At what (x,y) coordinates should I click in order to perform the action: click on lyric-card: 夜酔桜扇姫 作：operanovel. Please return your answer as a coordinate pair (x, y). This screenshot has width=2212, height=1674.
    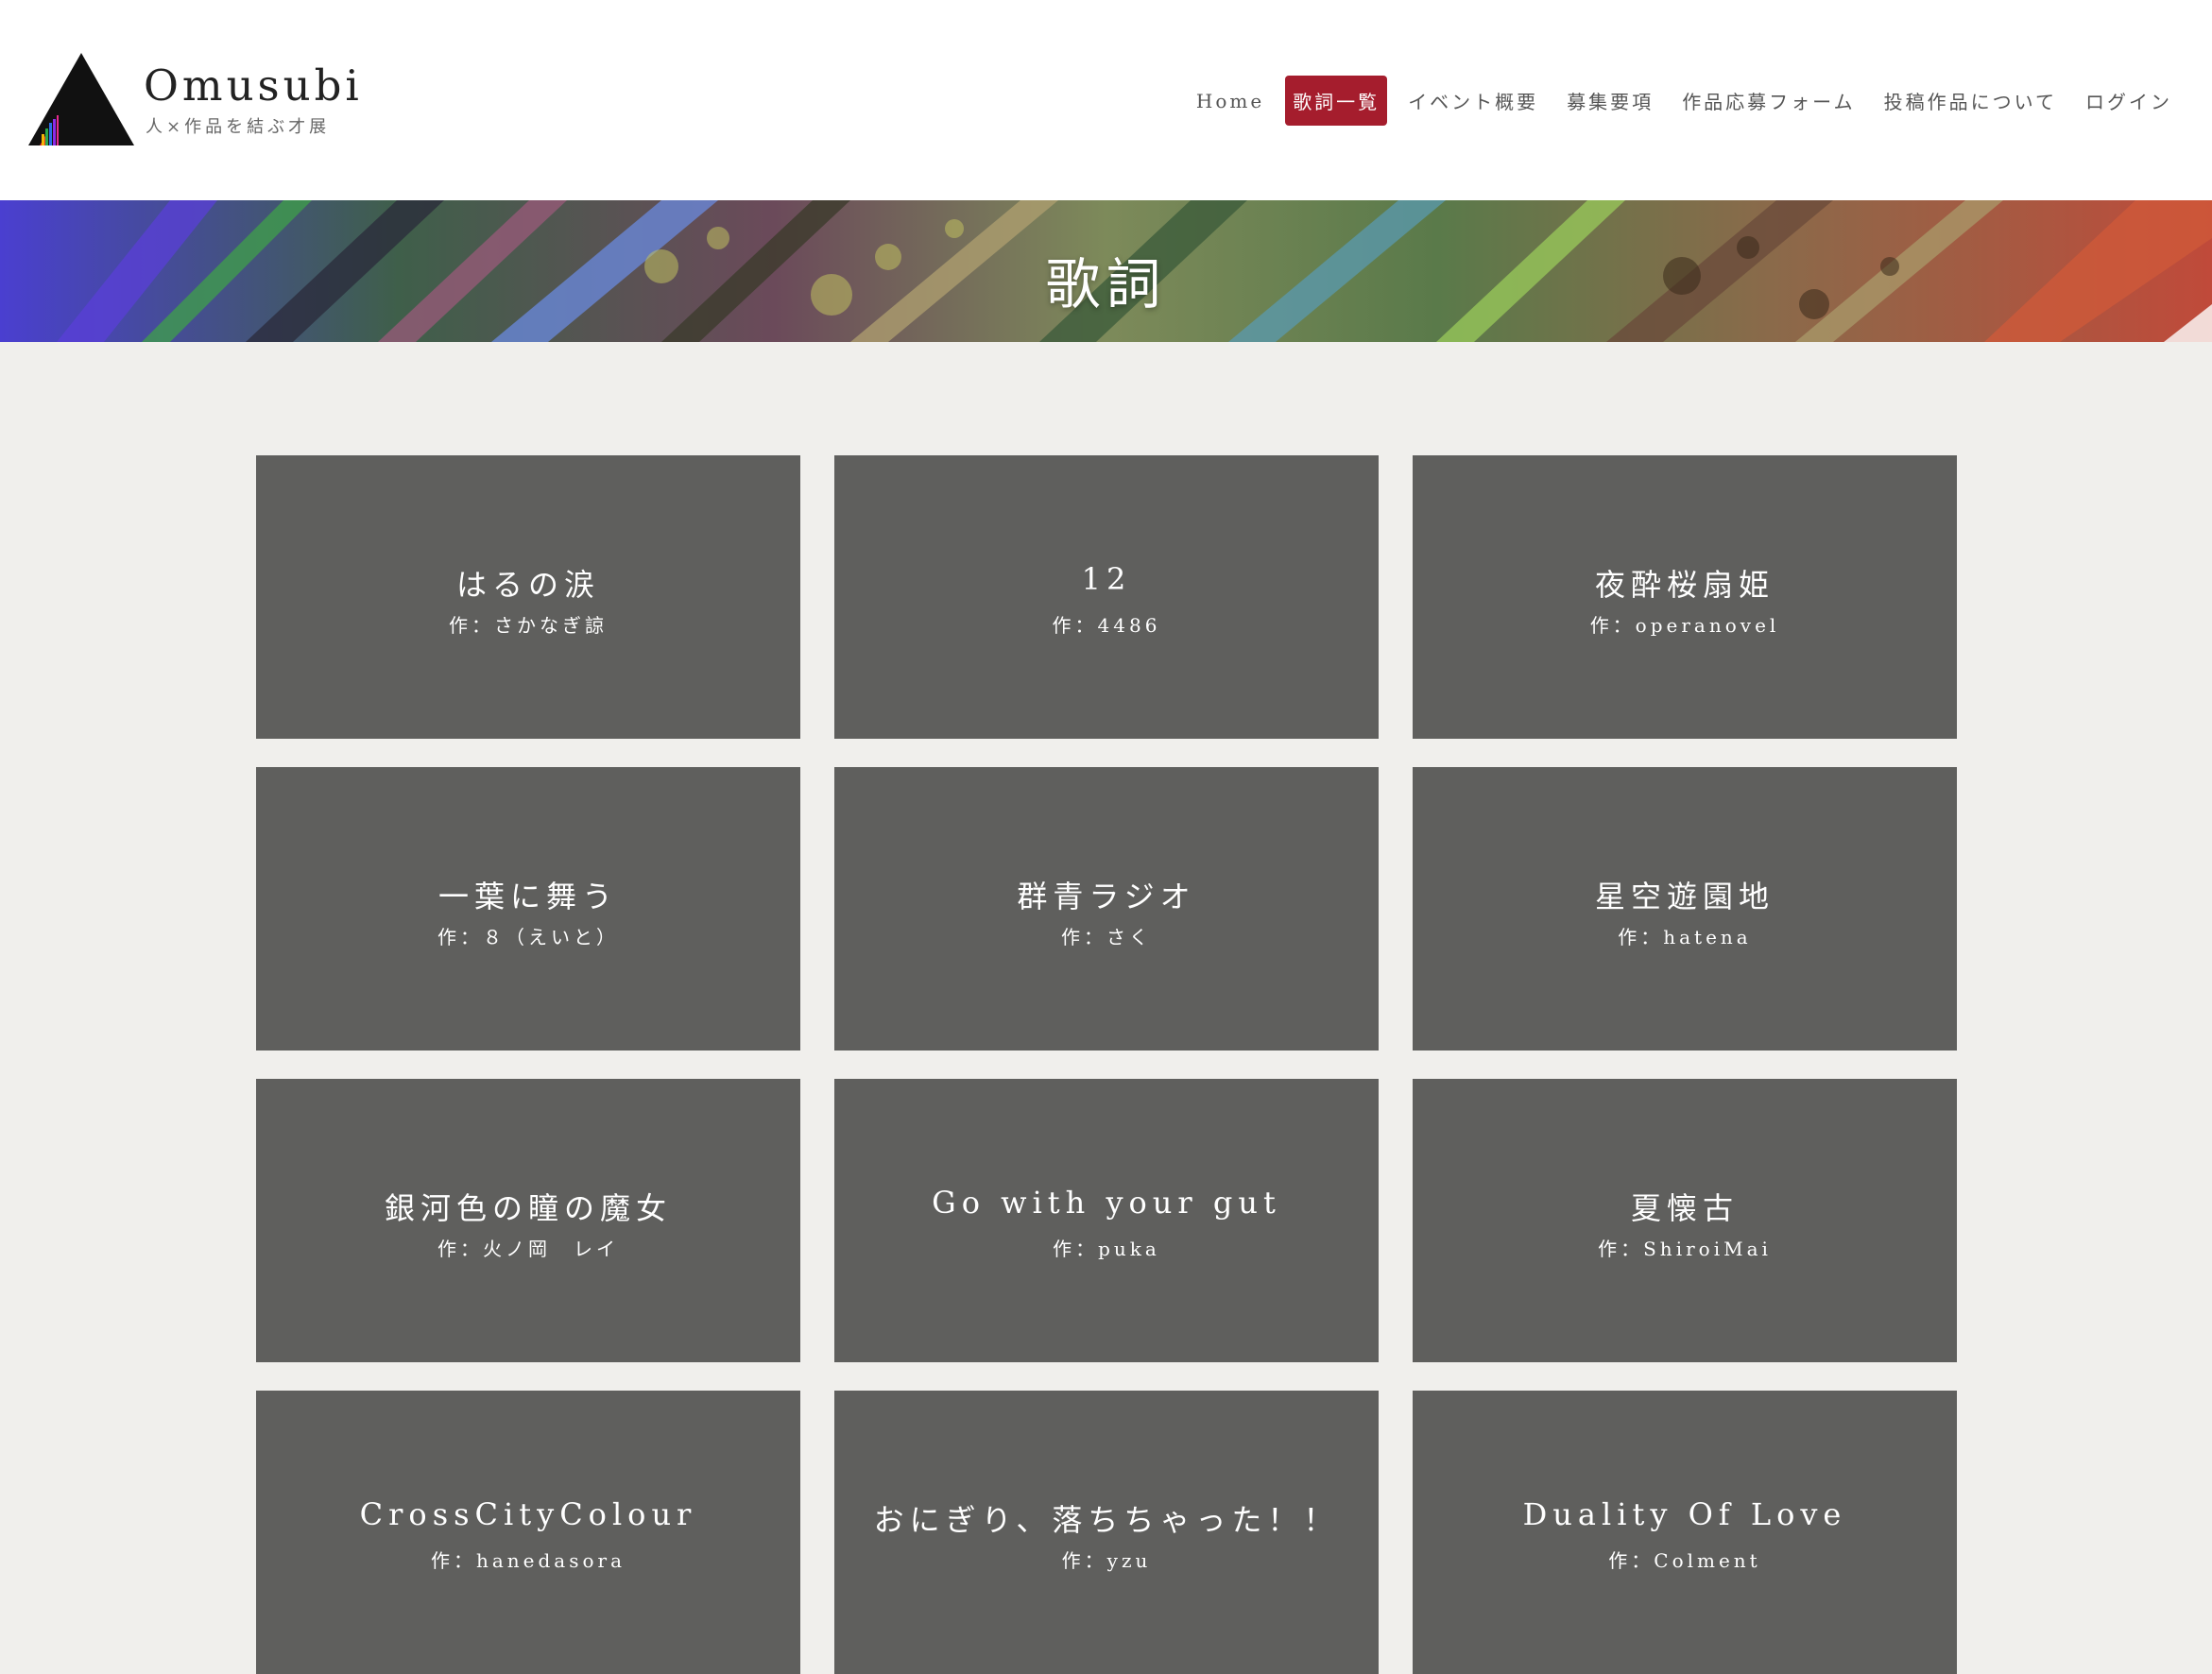
    Looking at the image, I should click on (1685, 597).